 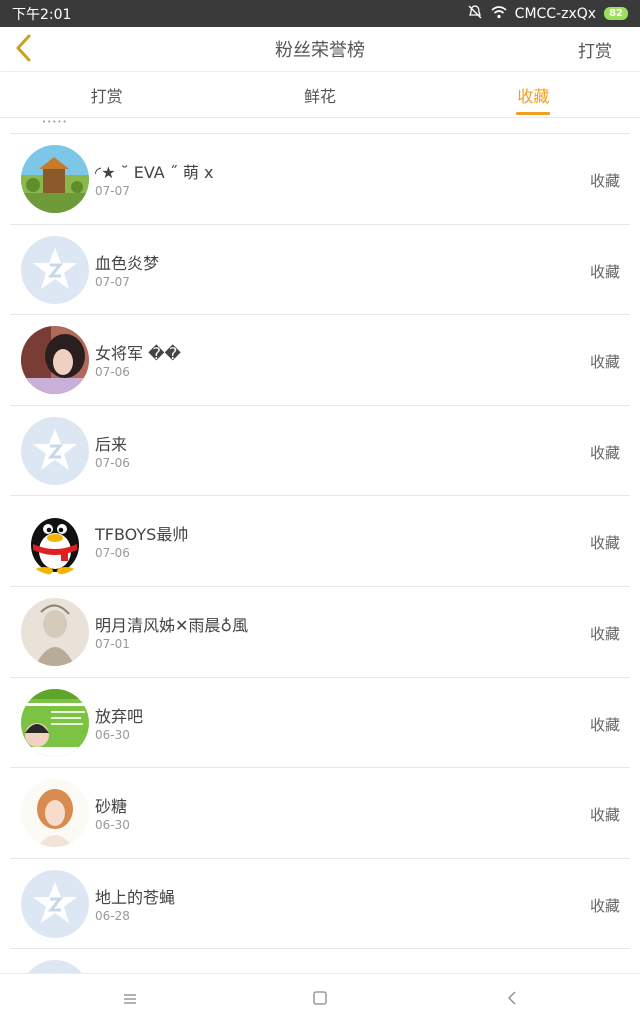 I want to click on list-item: 放弃吧 06-30 收藏, so click(x=320, y=723).